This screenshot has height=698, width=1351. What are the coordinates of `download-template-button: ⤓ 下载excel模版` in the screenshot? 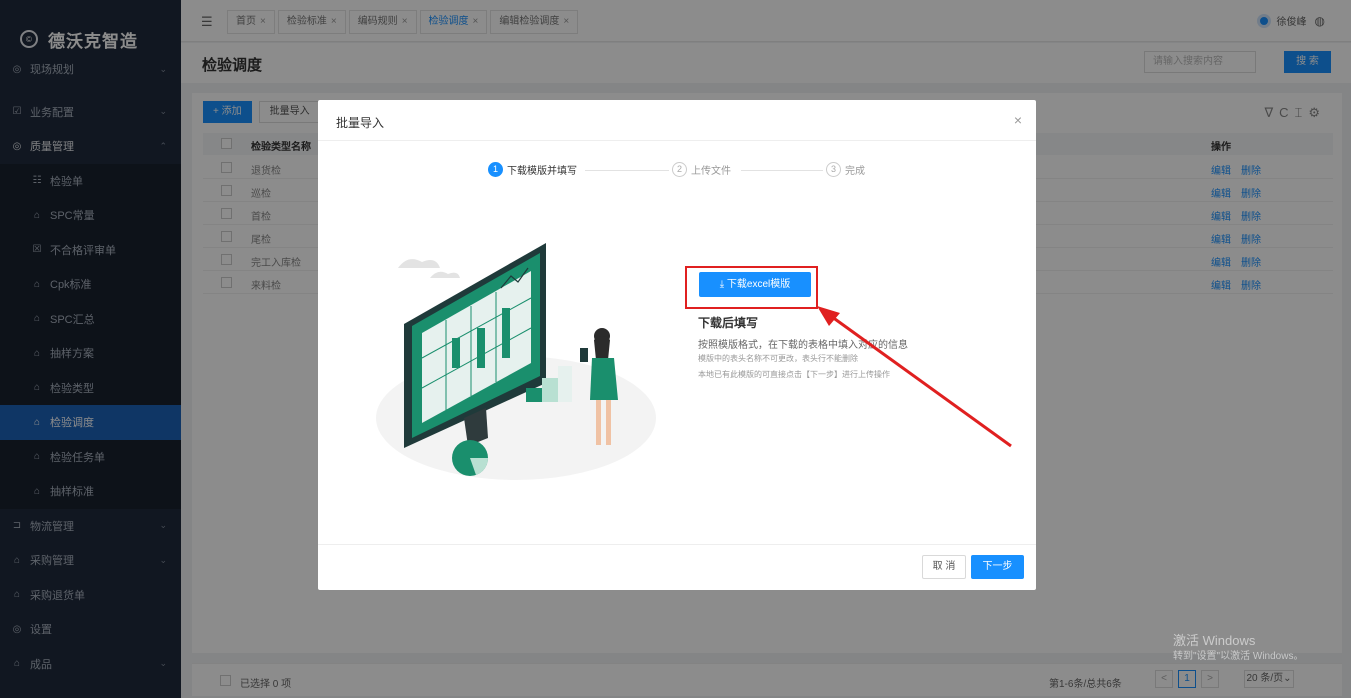 It's located at (755, 284).